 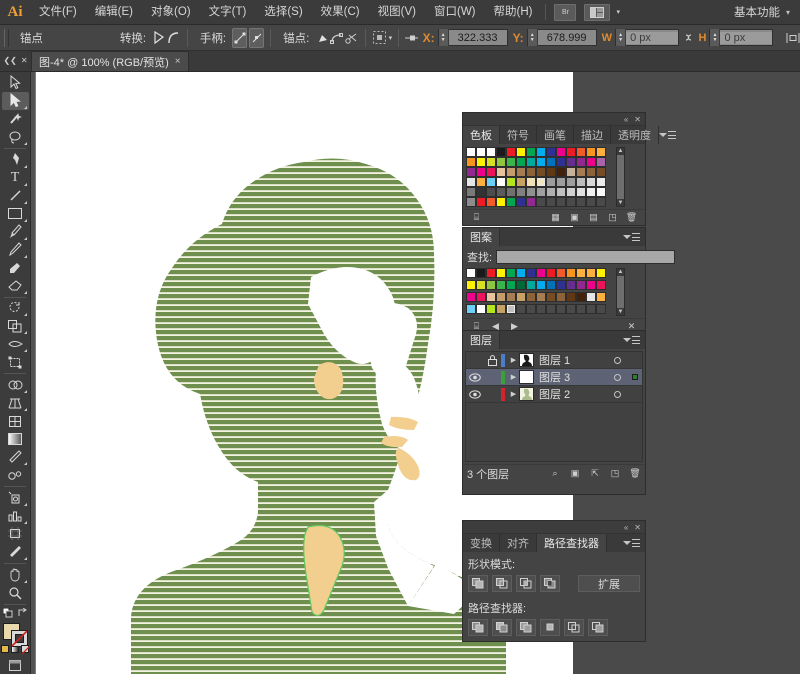 What do you see at coordinates (635, 377) in the screenshot?
I see `selection-indicator` at bounding box center [635, 377].